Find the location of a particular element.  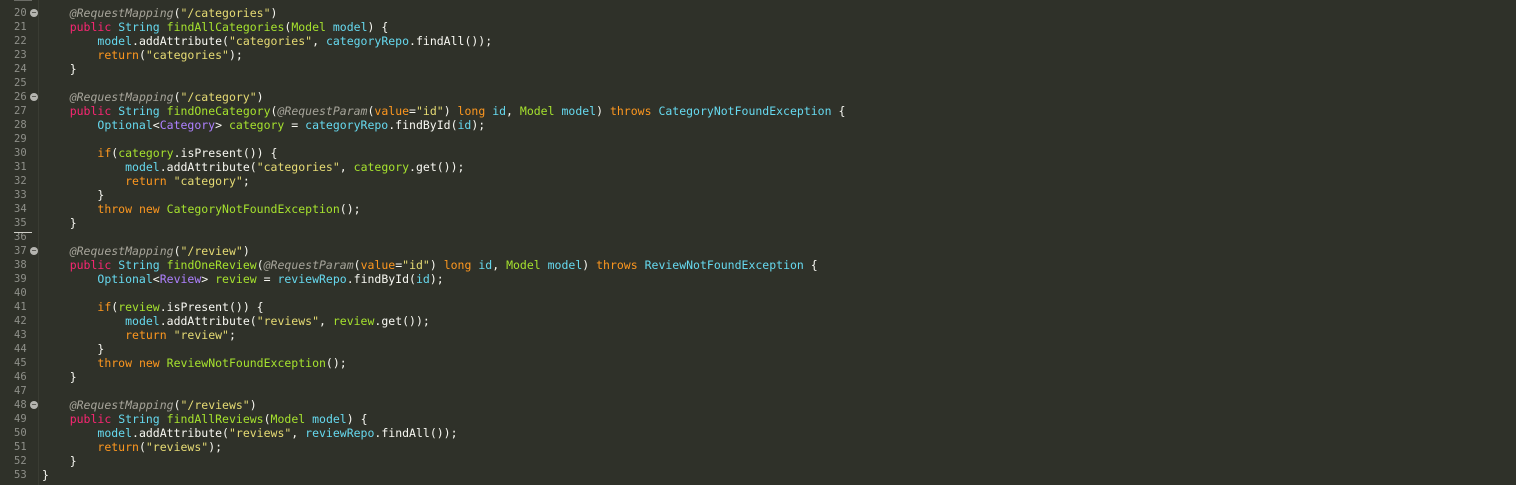

code-line: 30 if(category.isPresent()) { is located at coordinates (758, 153).